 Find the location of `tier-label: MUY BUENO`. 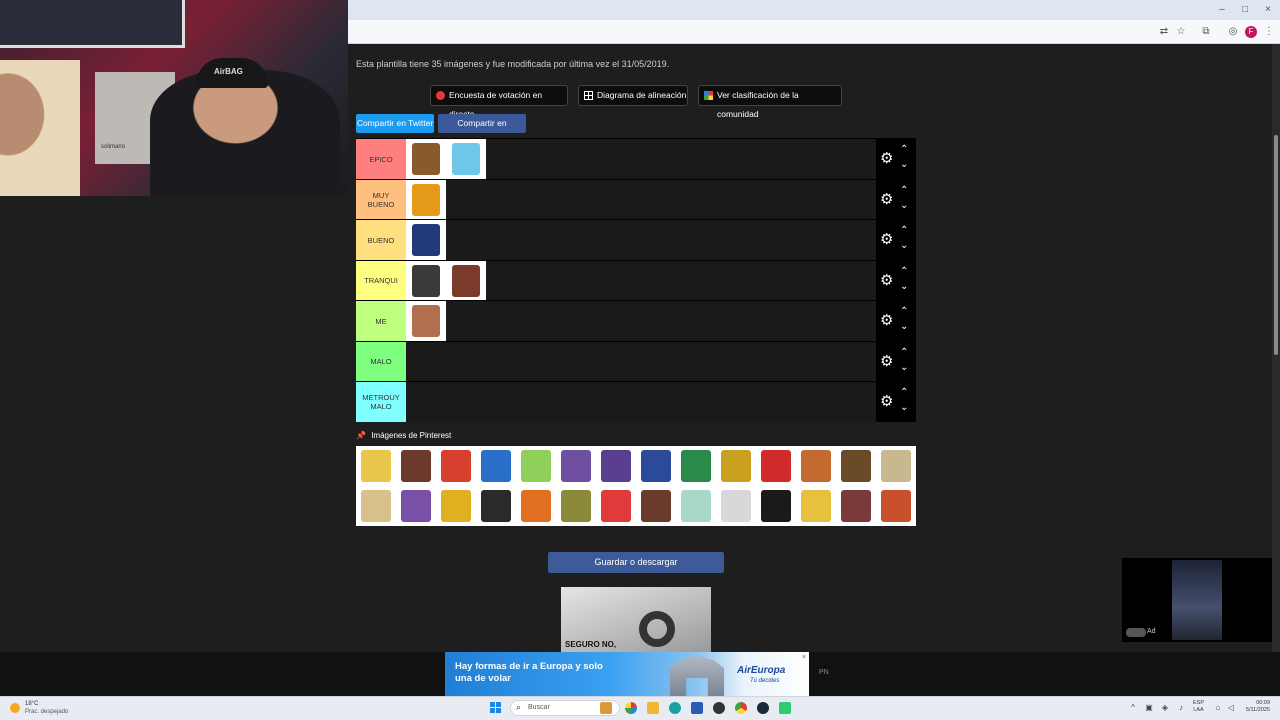

tier-label: MUY BUENO is located at coordinates (381, 199).